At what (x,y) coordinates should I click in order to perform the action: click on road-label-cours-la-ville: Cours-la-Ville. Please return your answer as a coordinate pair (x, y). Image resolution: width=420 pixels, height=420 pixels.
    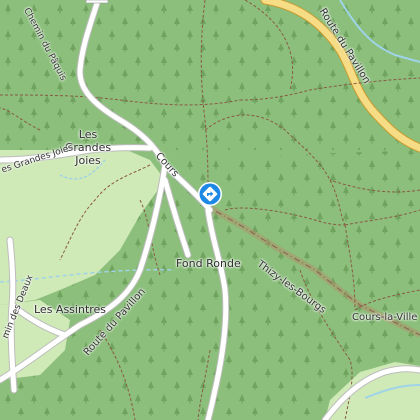
    Looking at the image, I should click on (385, 317).